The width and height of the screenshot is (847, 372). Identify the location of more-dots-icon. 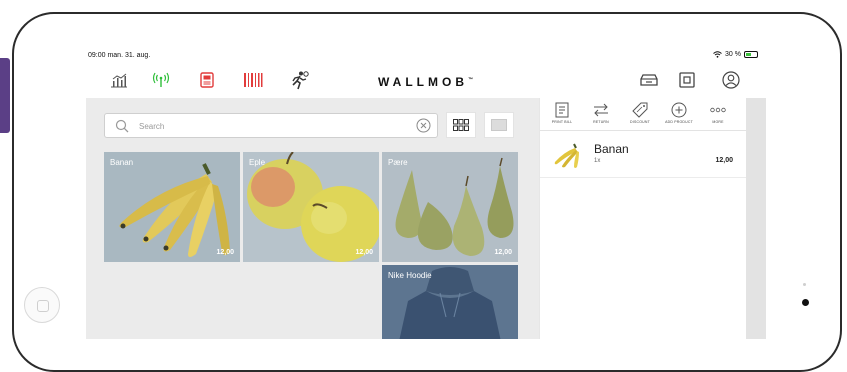
(718, 110).